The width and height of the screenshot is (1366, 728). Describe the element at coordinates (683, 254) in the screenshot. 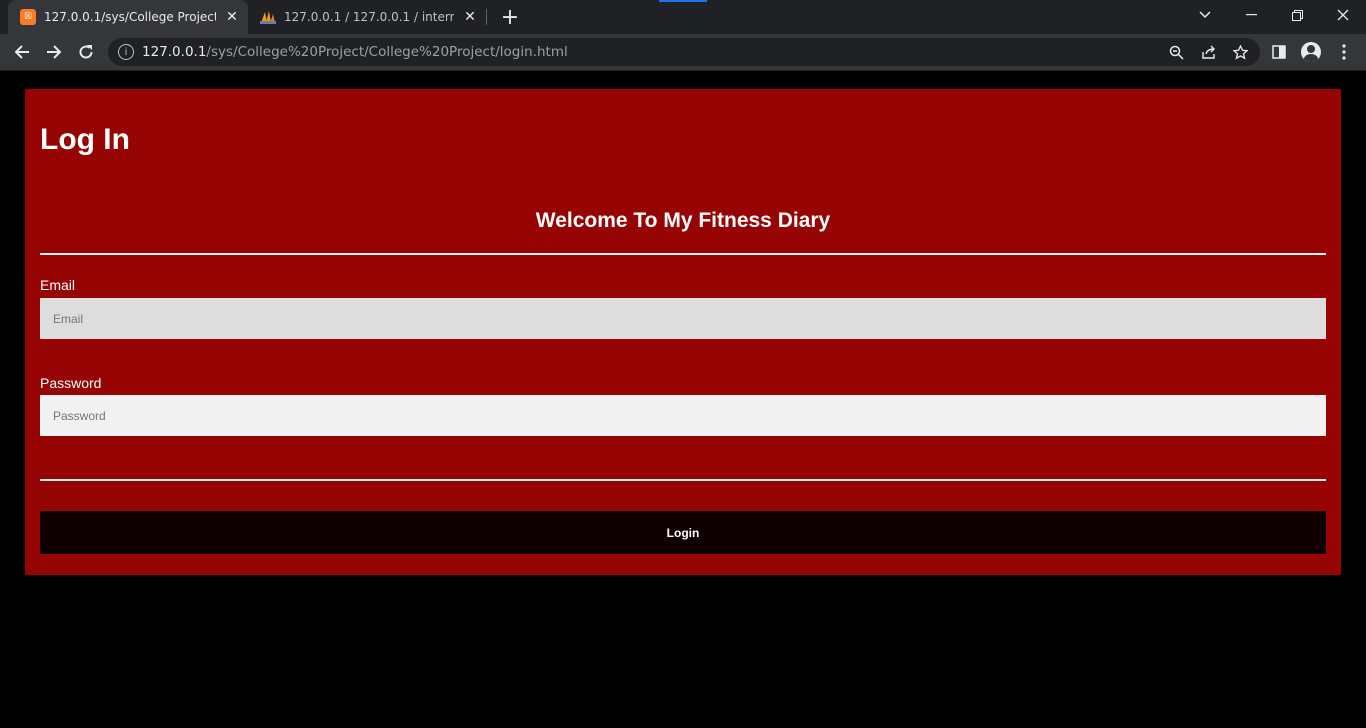

I see `divider-top` at that location.